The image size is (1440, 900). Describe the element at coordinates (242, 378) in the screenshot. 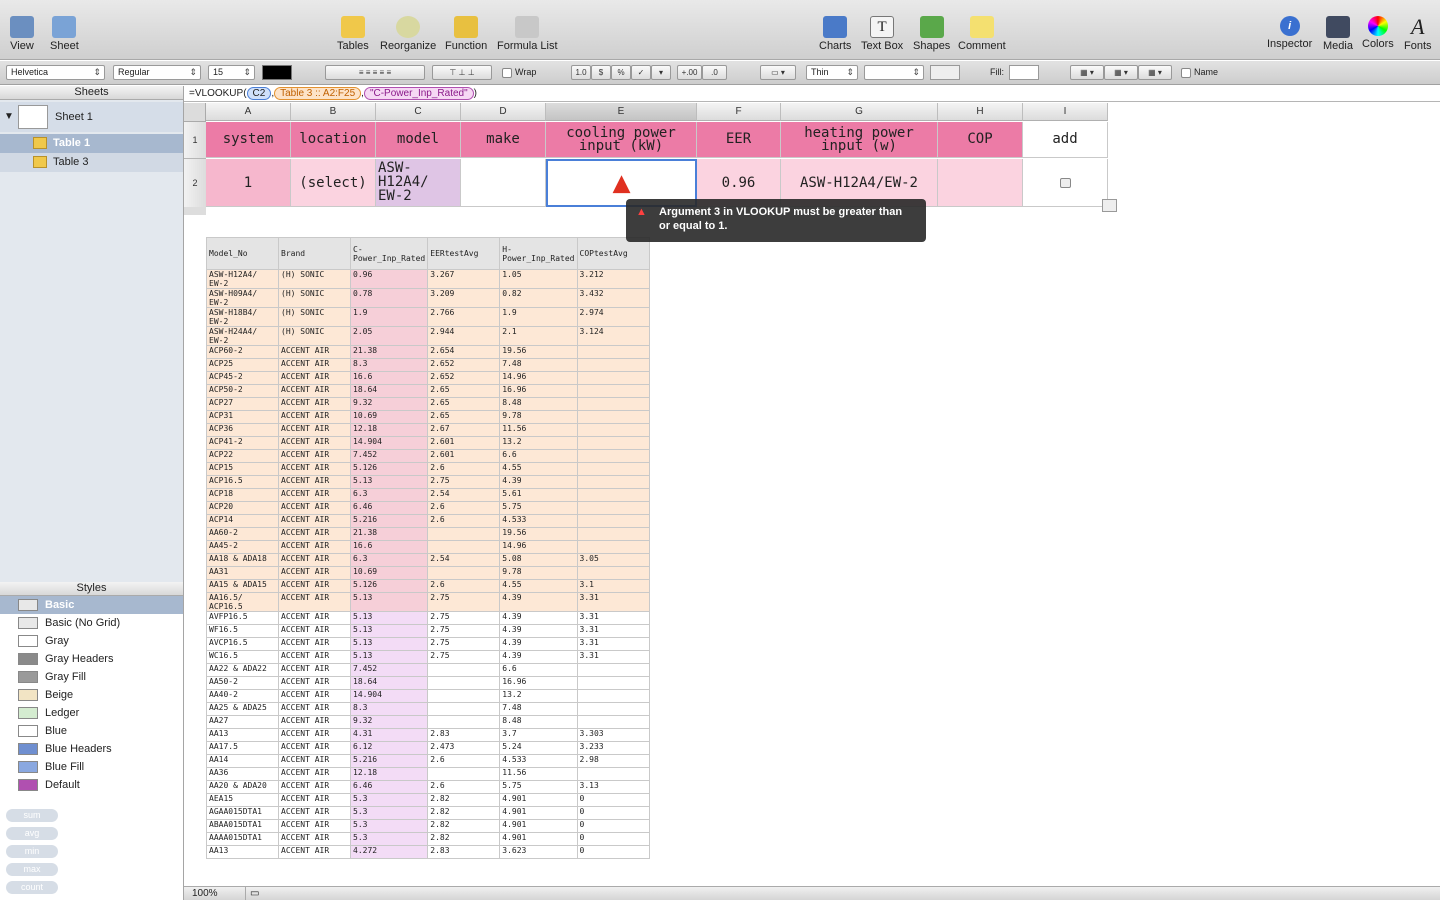

I see `table3-cell: ACP45-2` at that location.